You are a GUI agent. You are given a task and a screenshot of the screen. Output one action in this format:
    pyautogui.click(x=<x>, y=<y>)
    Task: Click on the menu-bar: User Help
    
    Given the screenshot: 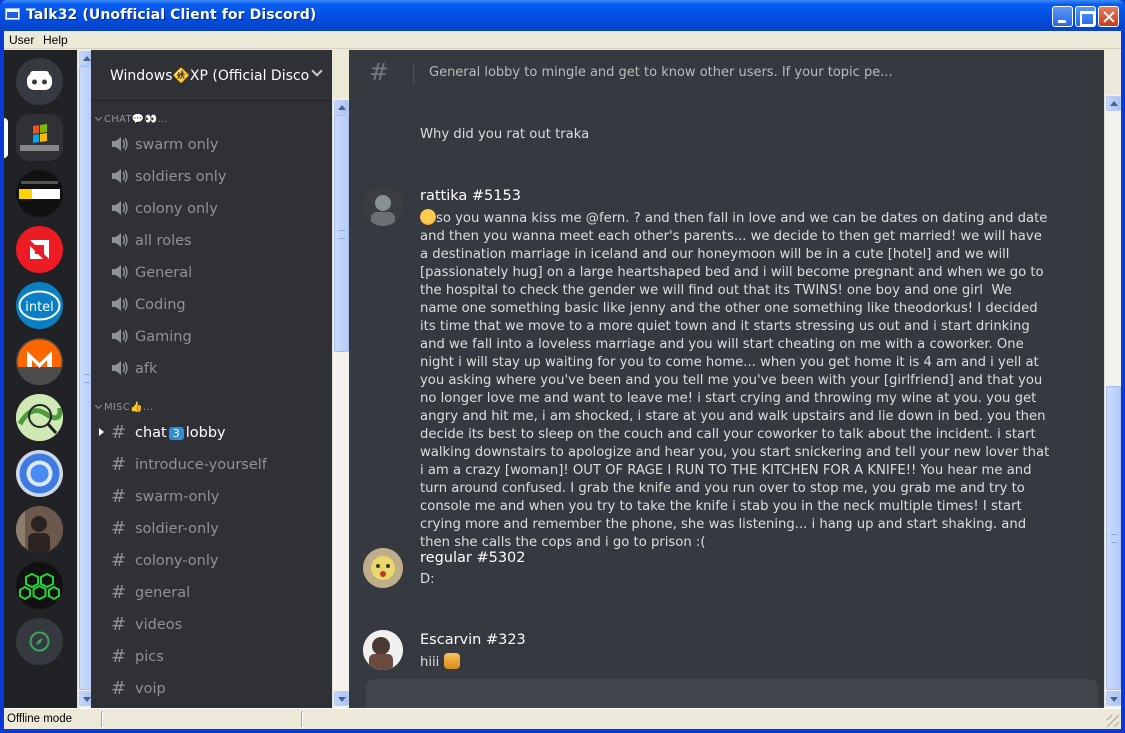 What is the action you would take?
    pyautogui.click(x=562, y=40)
    